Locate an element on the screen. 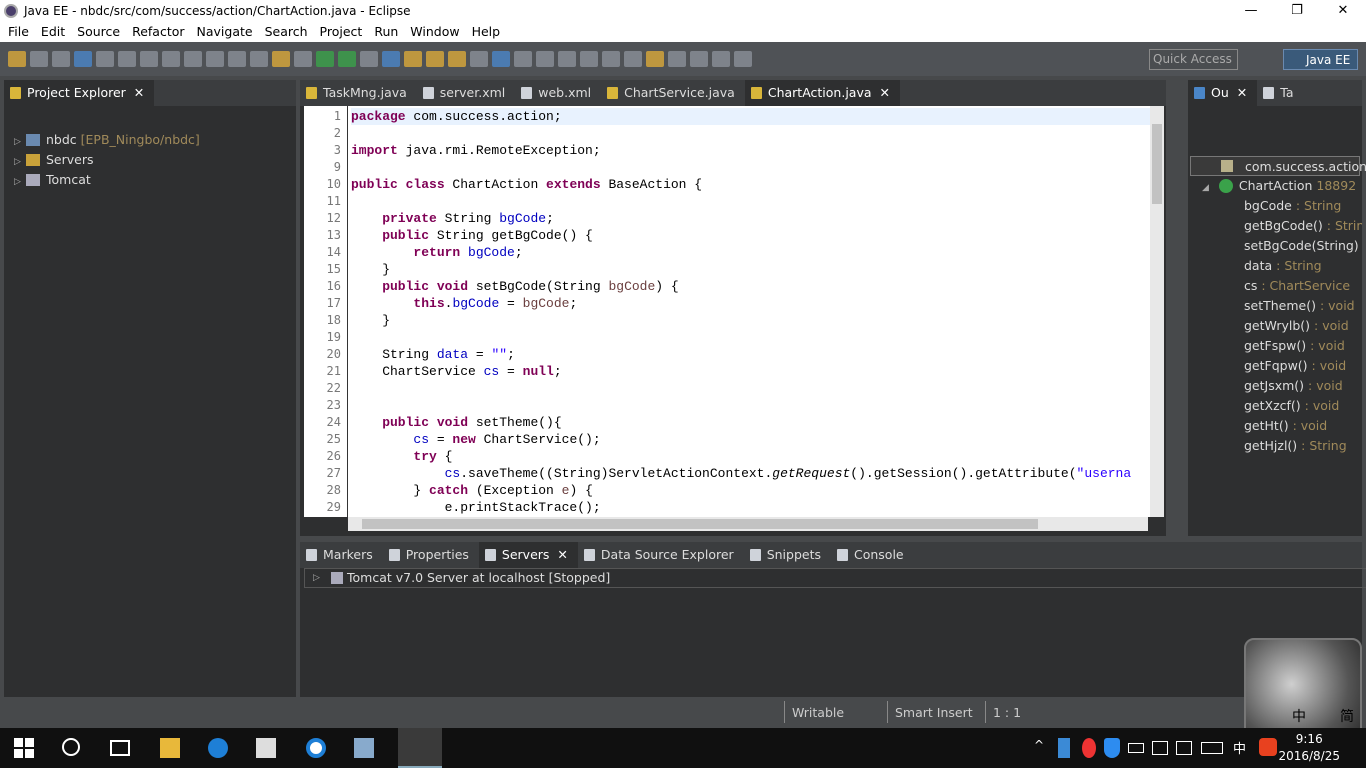 The image size is (1366, 768). keyboard-icon is located at coordinates (1212, 748).